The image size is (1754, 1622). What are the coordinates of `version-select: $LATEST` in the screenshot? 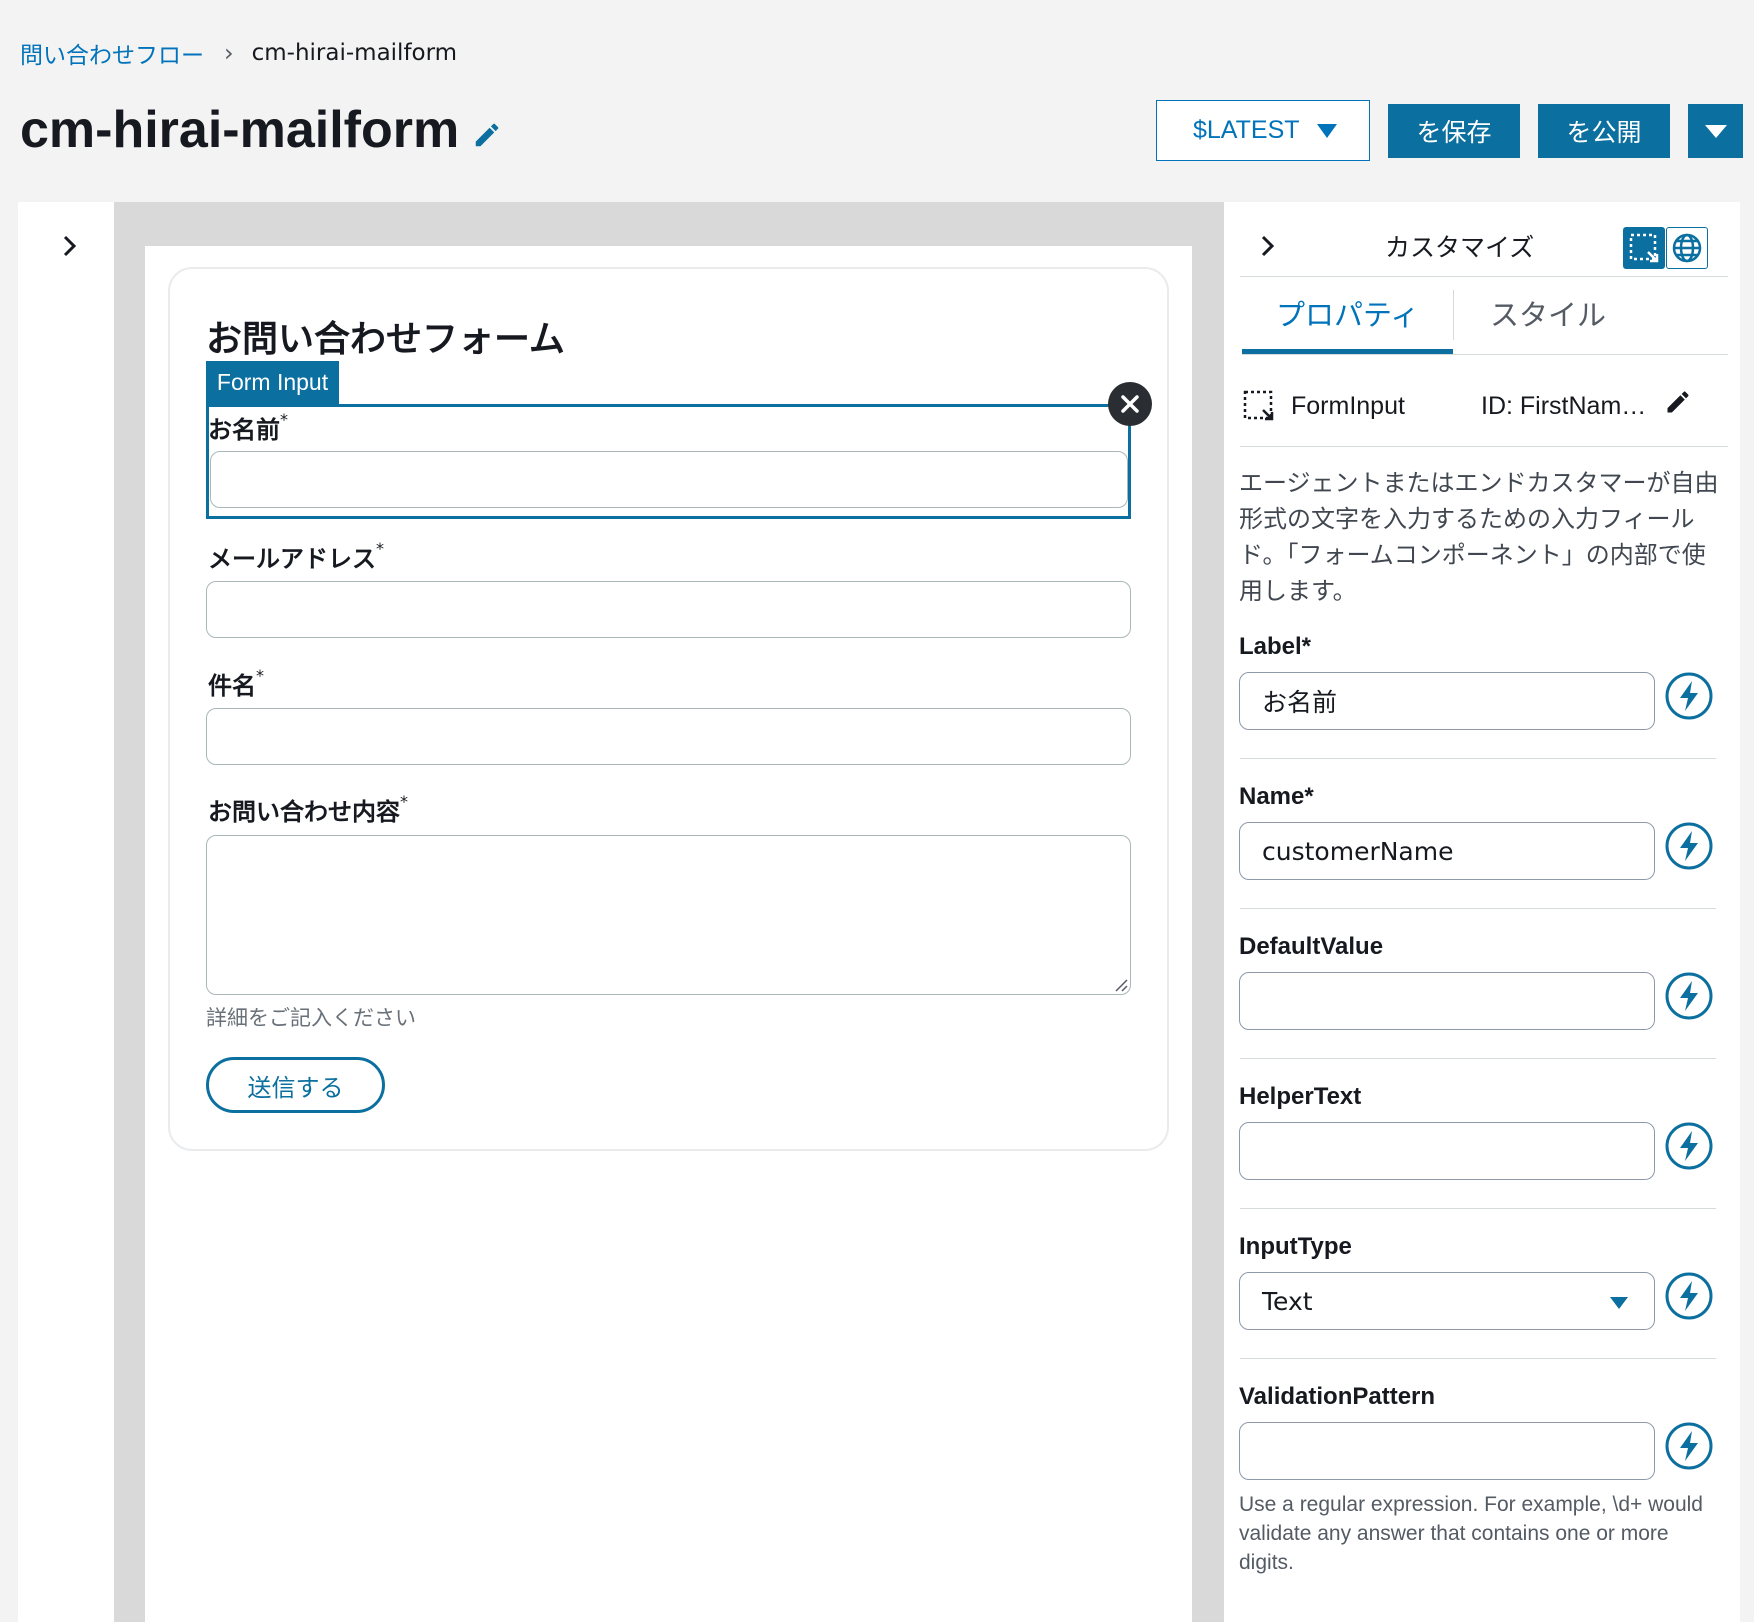 It's located at (1263, 130).